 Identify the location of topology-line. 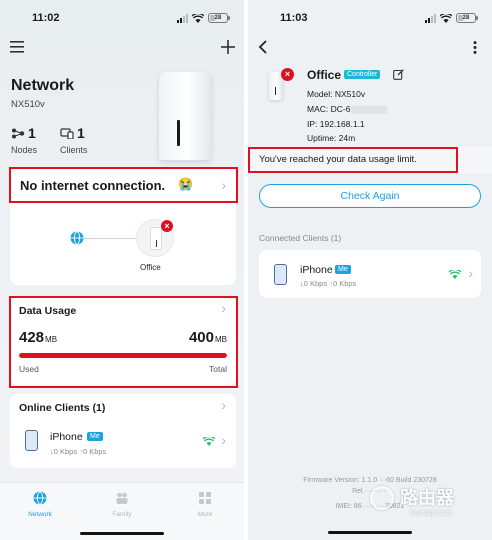
(110, 238).